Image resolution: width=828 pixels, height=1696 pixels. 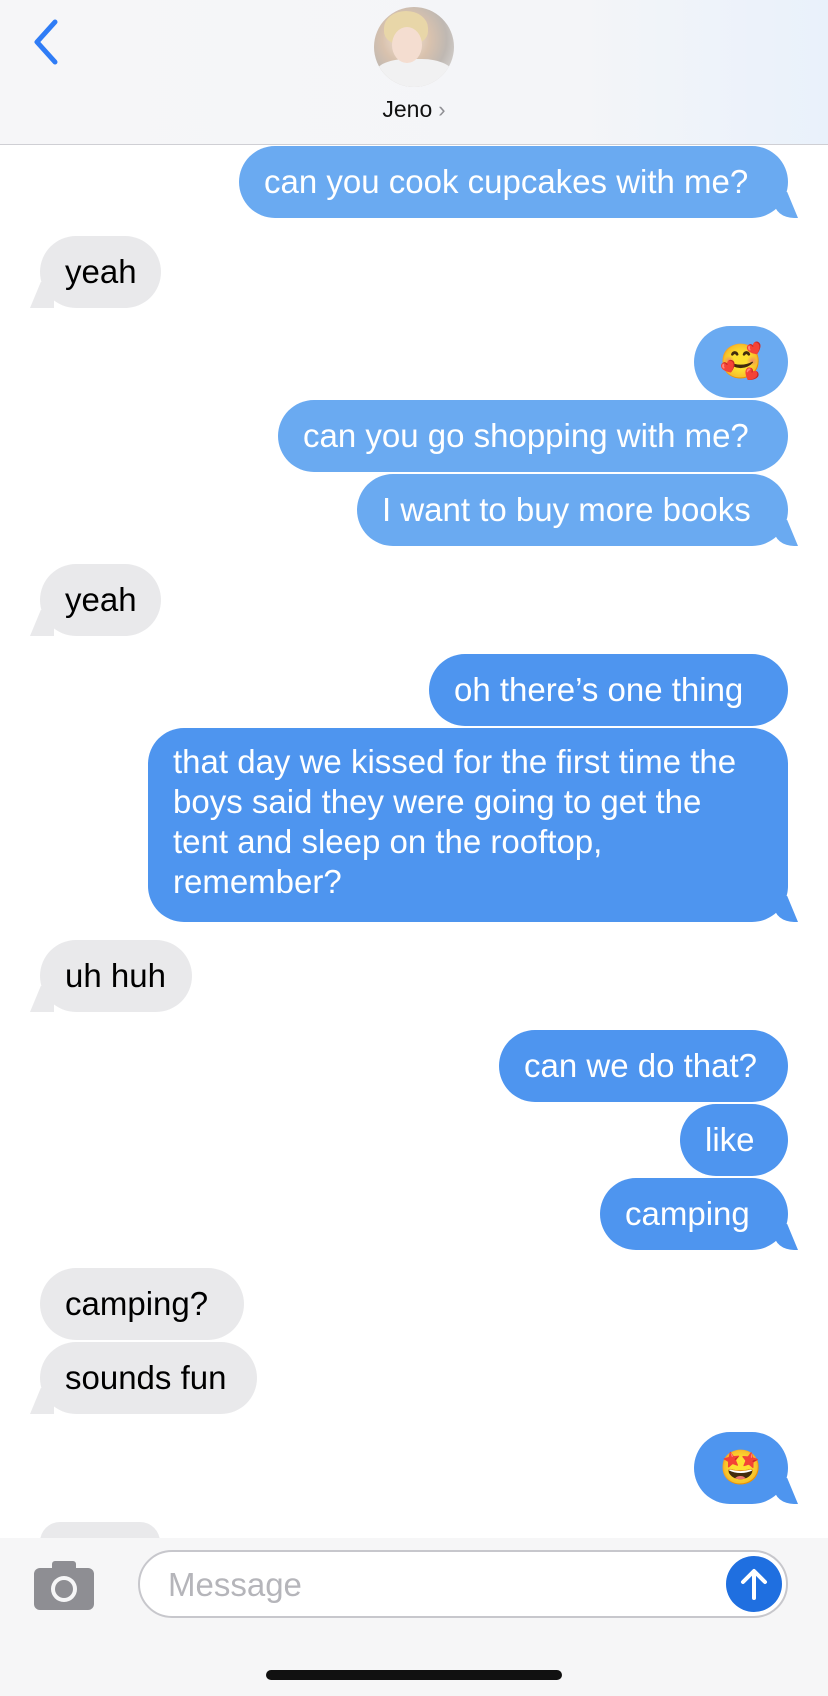 I want to click on back-chevron-icon, so click(x=46, y=42).